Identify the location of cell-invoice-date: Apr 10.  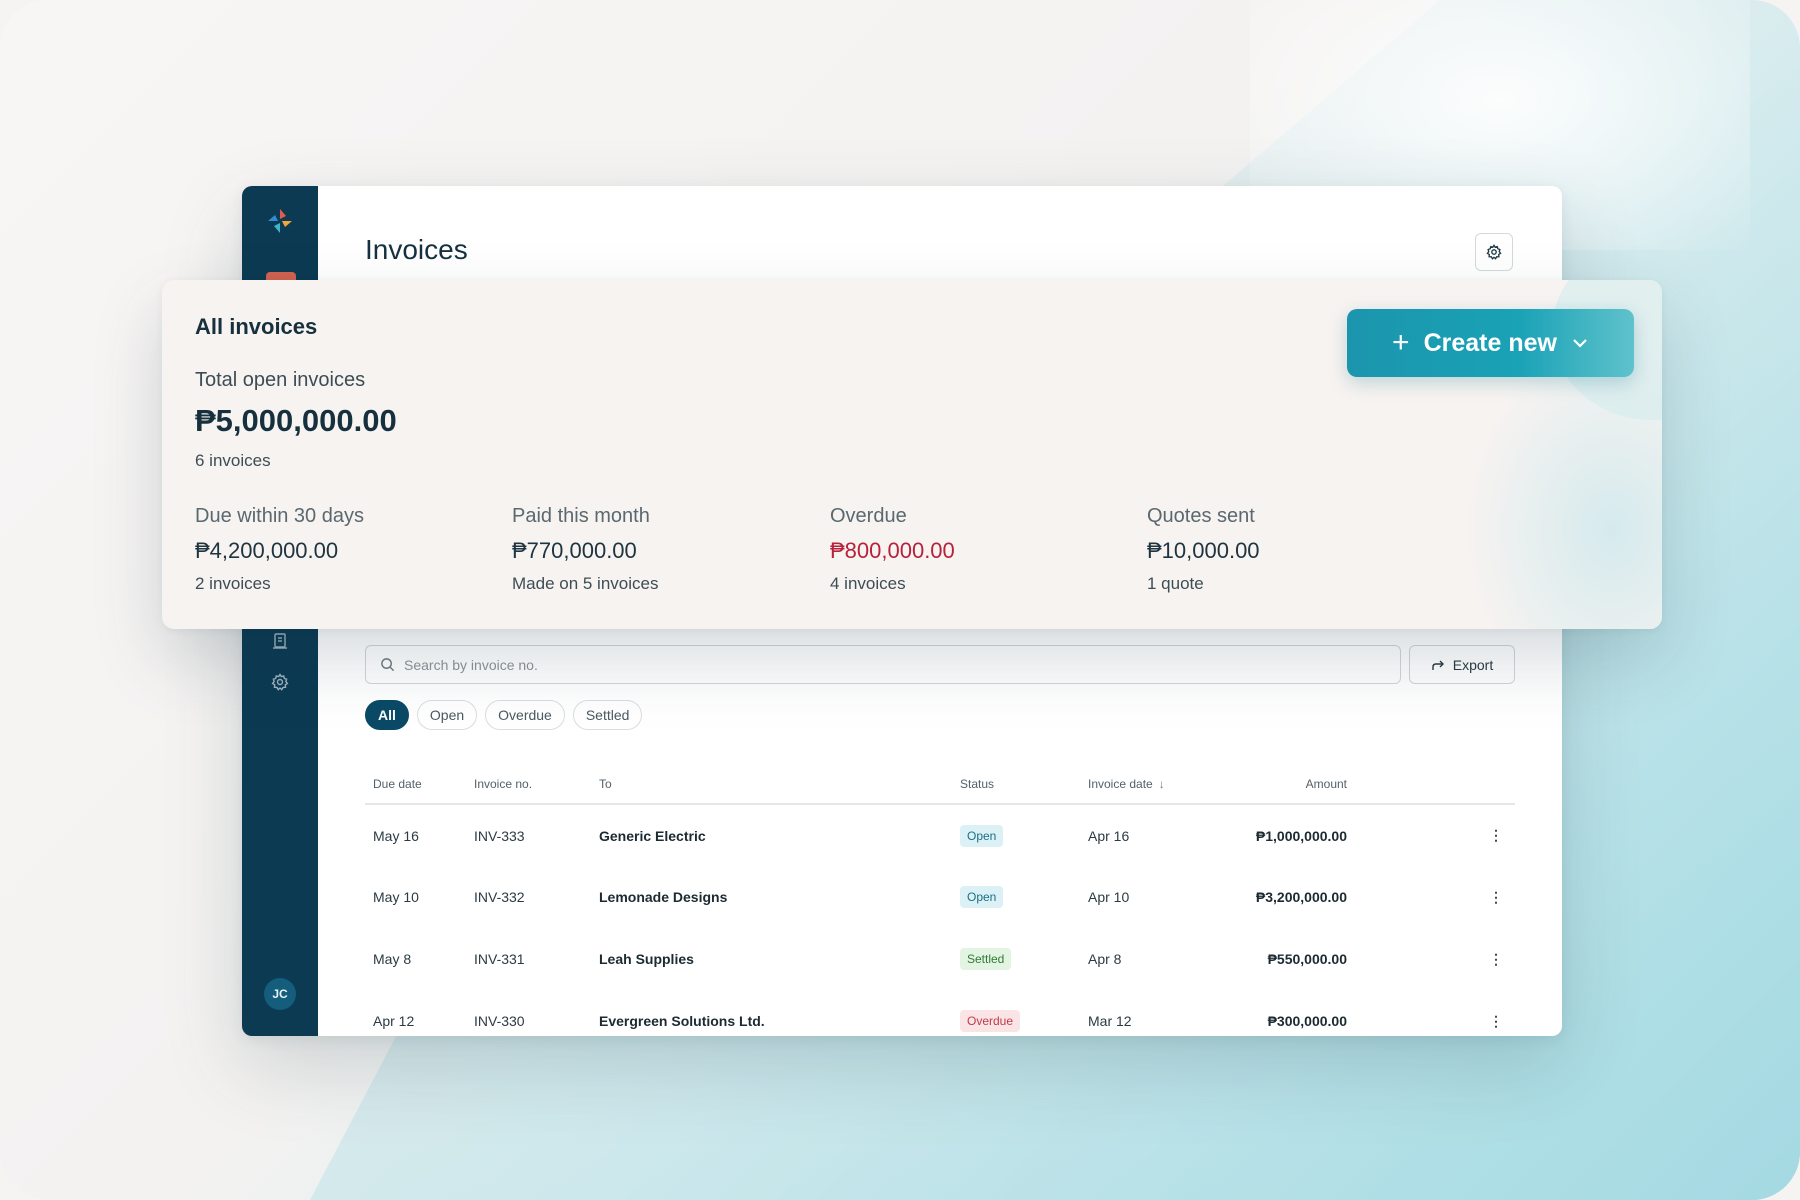
(1109, 897).